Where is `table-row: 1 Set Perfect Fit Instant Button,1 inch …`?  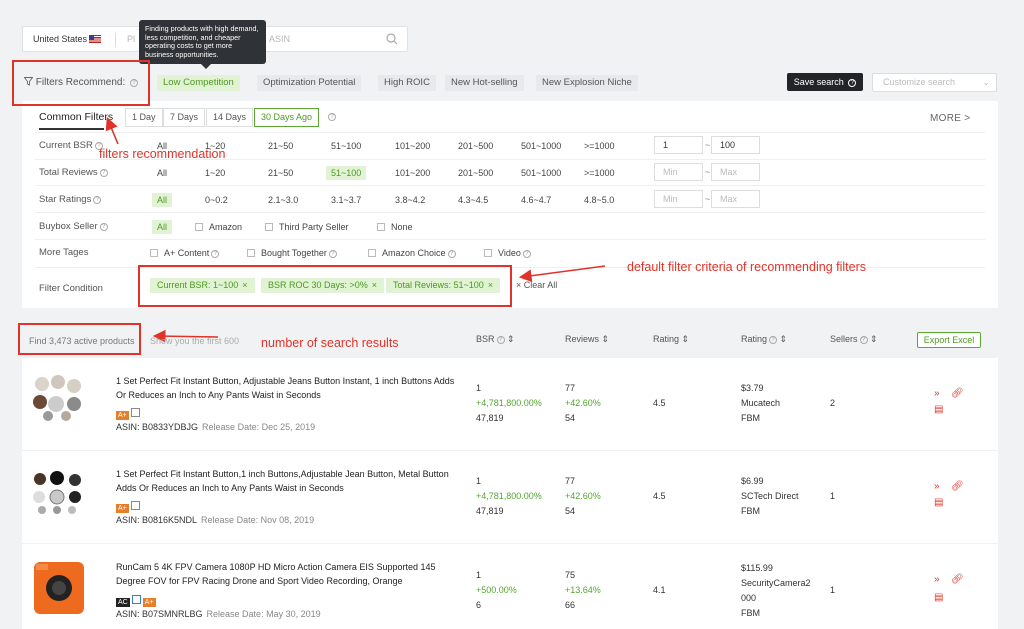 table-row: 1 Set Perfect Fit Instant Button,1 inch … is located at coordinates (510, 497).